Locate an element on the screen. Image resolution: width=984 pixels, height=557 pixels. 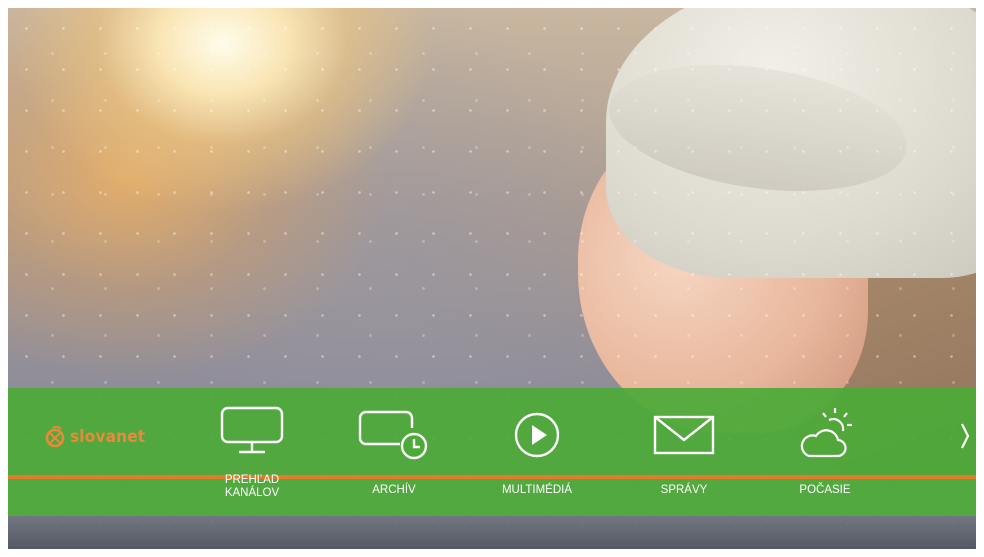
logo-mark-icon is located at coordinates (55, 437).